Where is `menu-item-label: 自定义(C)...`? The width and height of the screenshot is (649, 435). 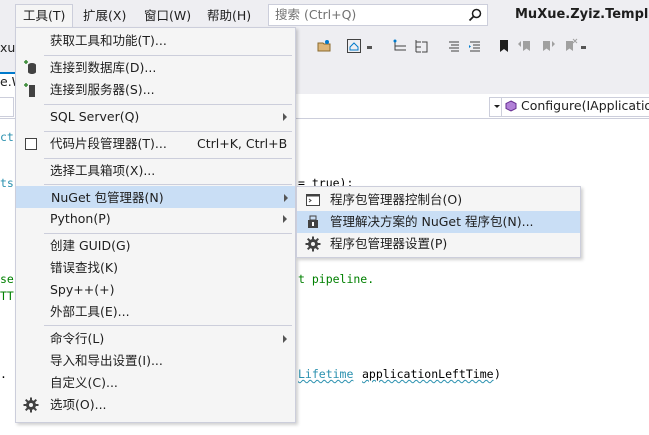 menu-item-label: 自定义(C)... is located at coordinates (84, 382).